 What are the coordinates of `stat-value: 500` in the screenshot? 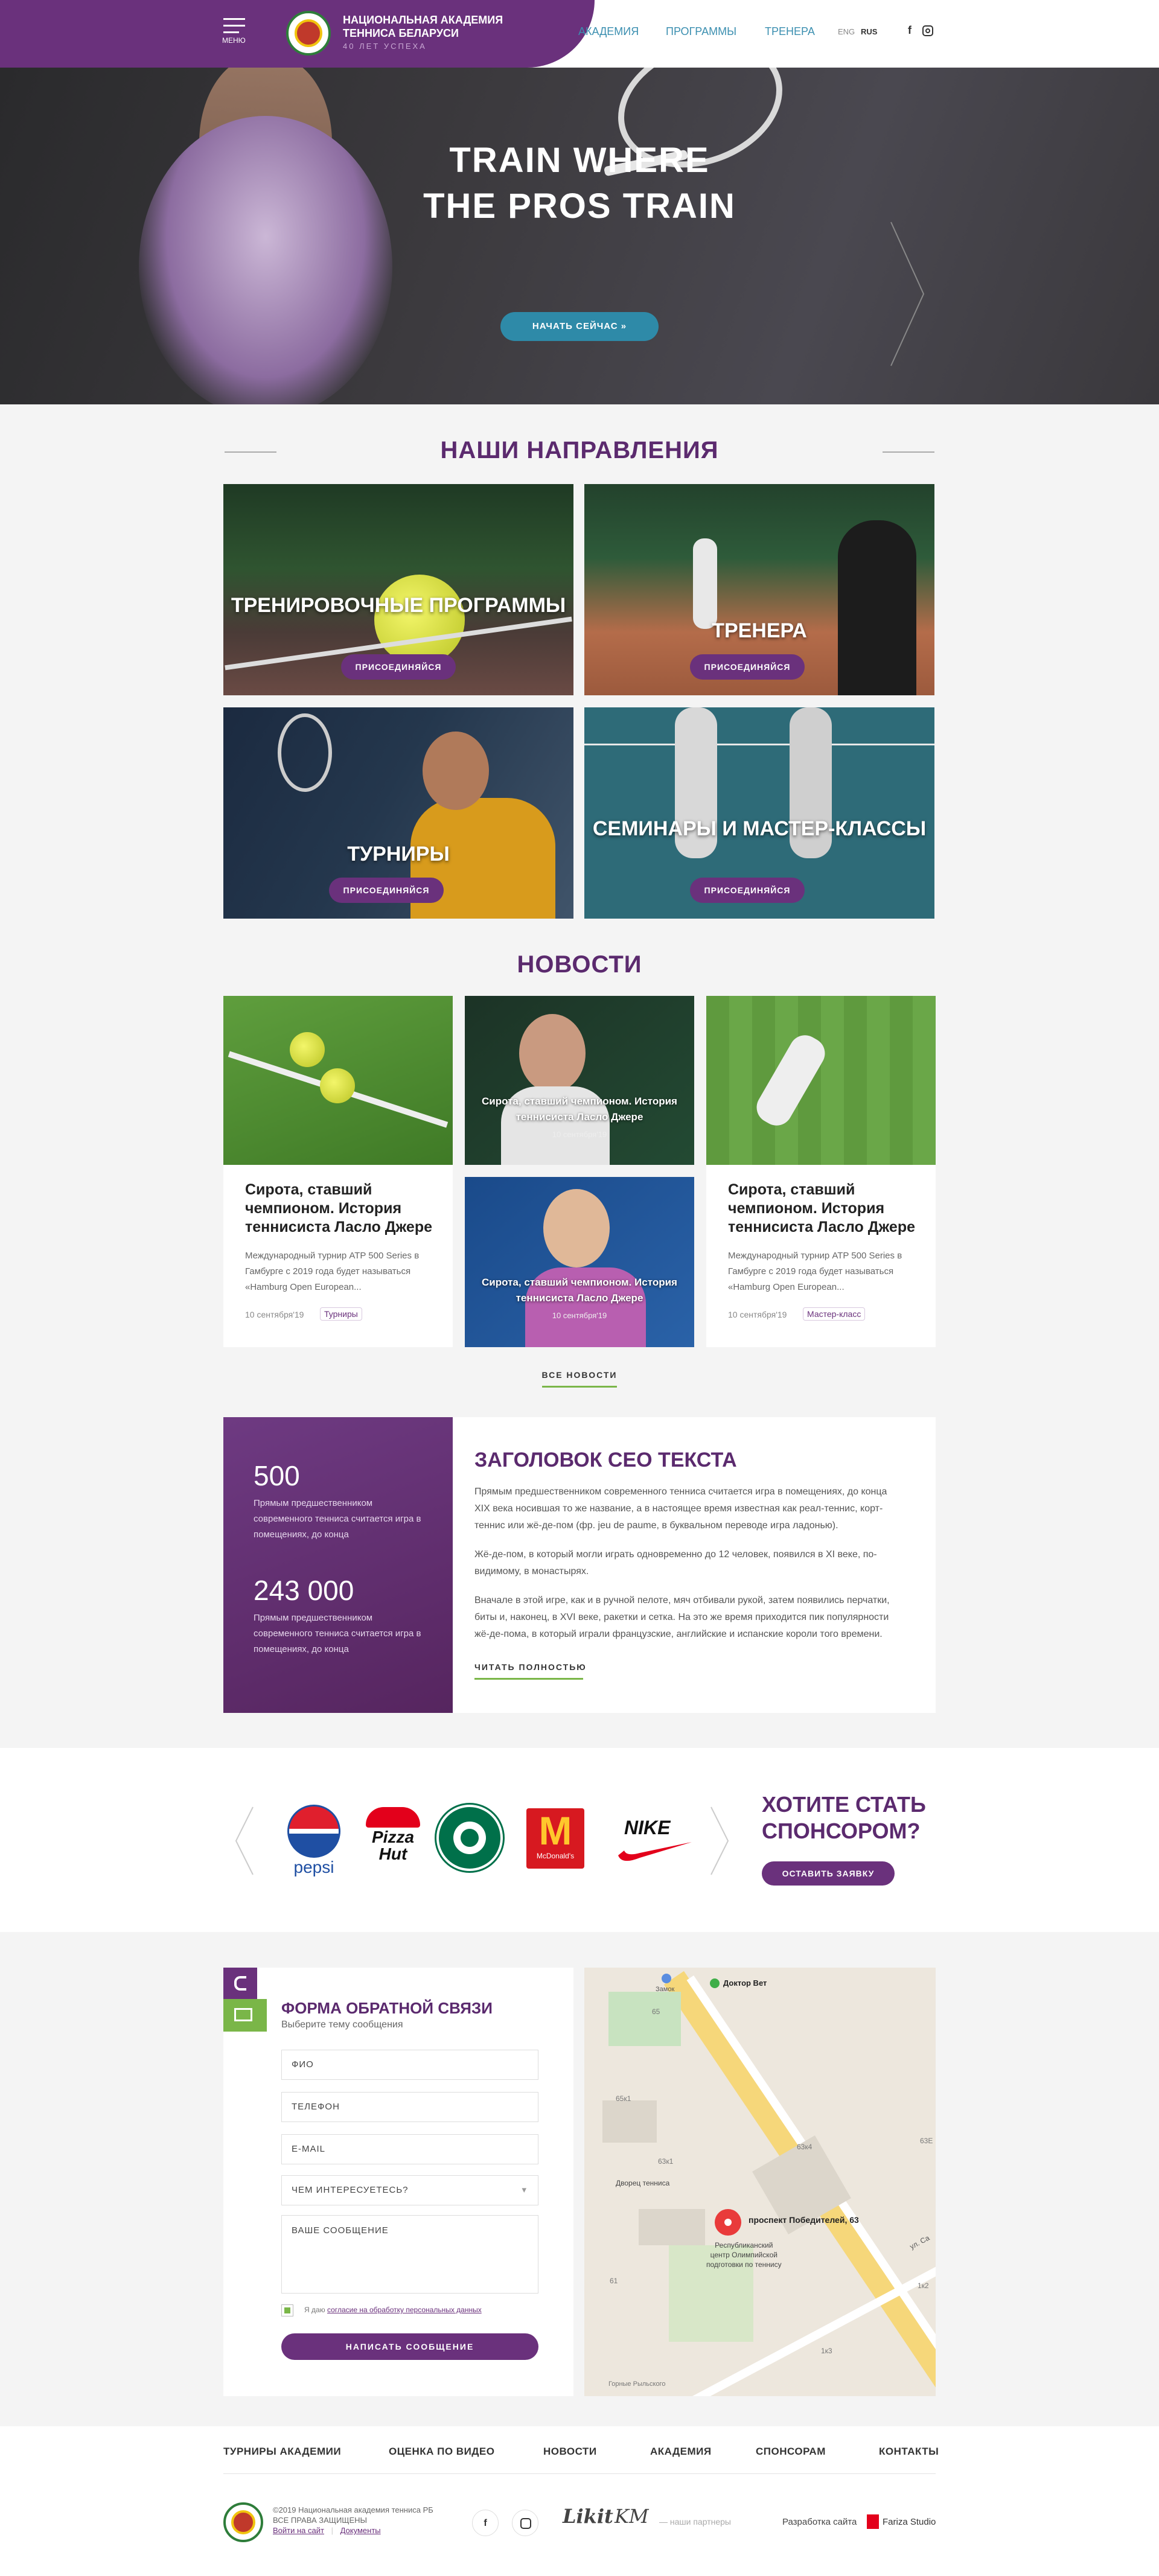 It's located at (277, 1475).